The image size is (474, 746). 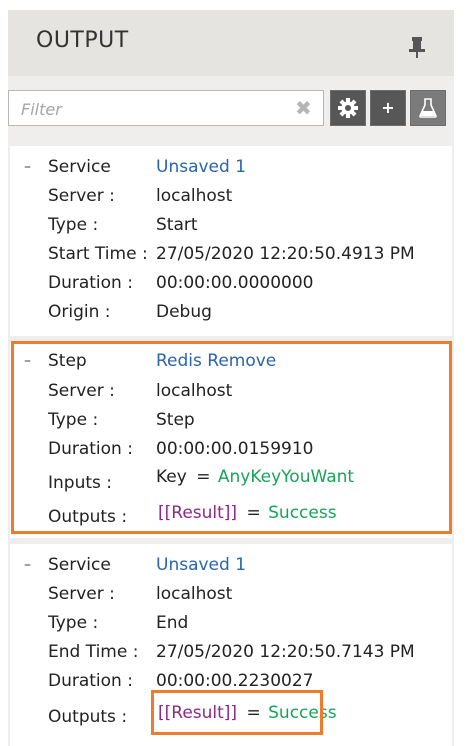 What do you see at coordinates (156, 109) in the screenshot?
I see `filter-input` at bounding box center [156, 109].